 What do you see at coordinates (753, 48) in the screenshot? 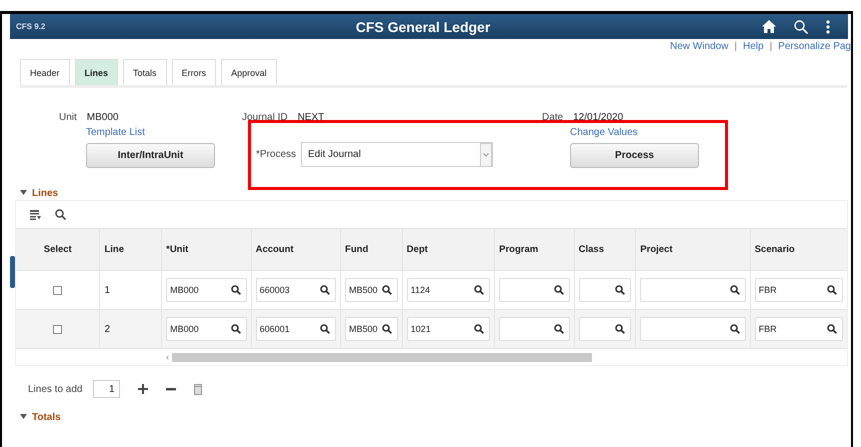
I see `page-link: Help` at bounding box center [753, 48].